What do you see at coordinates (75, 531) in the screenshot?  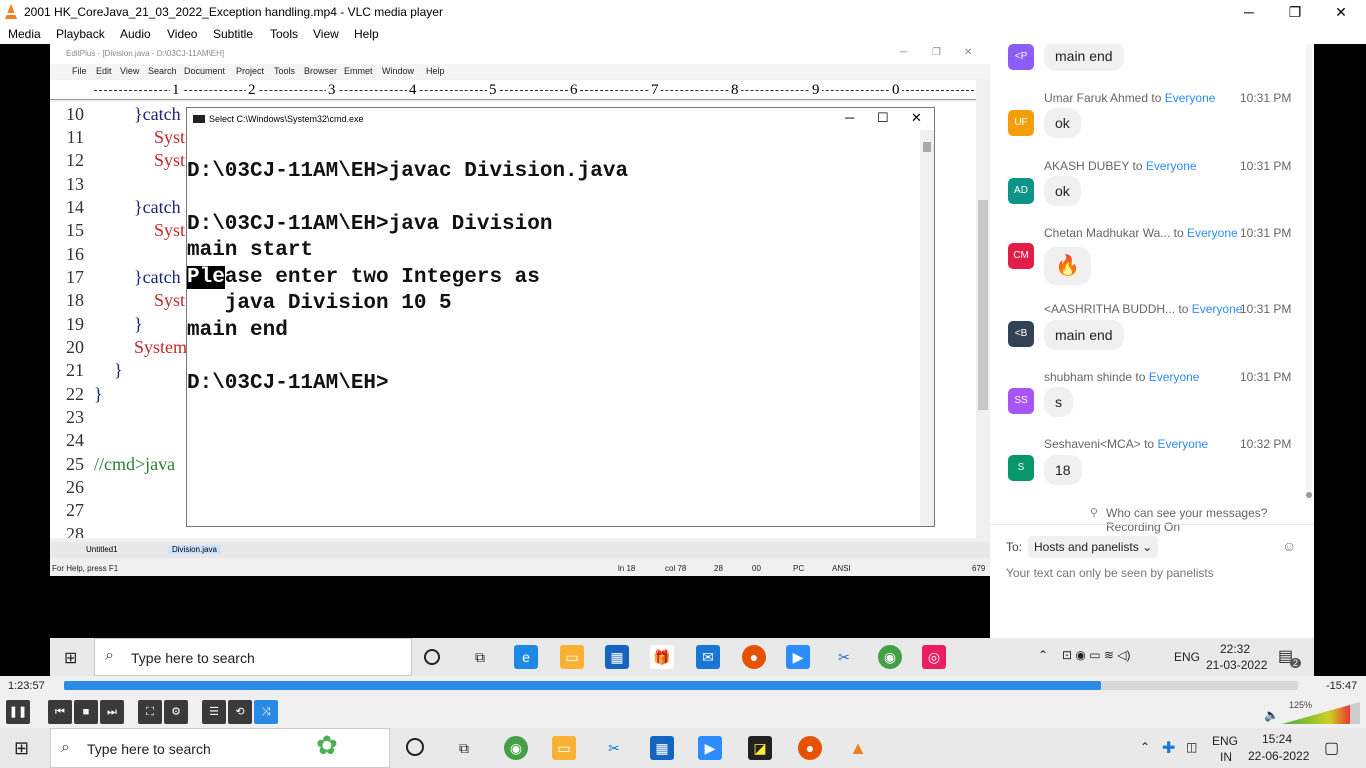 I see `line-number: 28` at bounding box center [75, 531].